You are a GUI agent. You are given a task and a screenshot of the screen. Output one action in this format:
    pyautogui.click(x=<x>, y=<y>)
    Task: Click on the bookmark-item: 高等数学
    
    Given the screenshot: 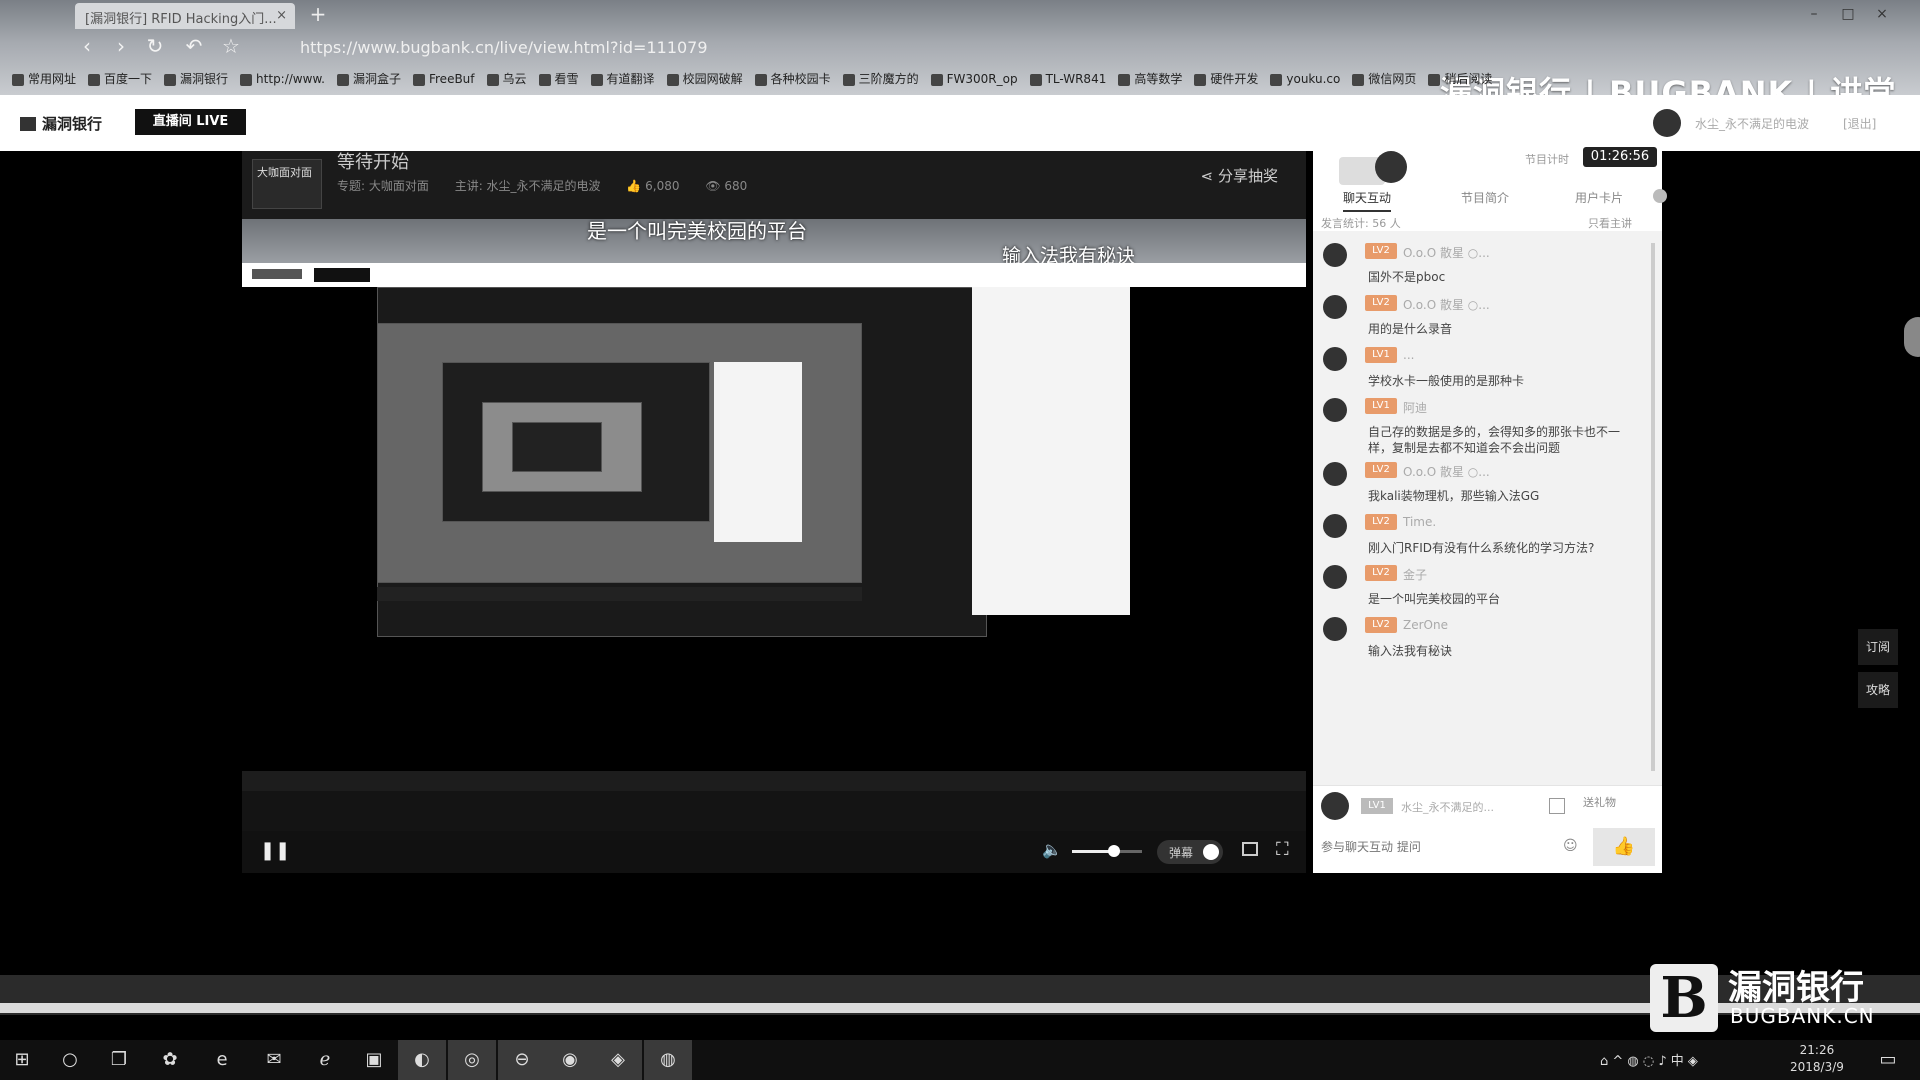 What is the action you would take?
    pyautogui.click(x=1150, y=79)
    